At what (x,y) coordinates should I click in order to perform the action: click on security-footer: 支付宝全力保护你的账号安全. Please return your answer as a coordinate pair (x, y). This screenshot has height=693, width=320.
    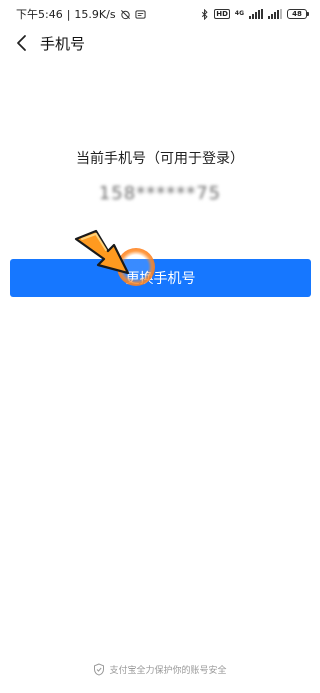
    Looking at the image, I should click on (160, 669).